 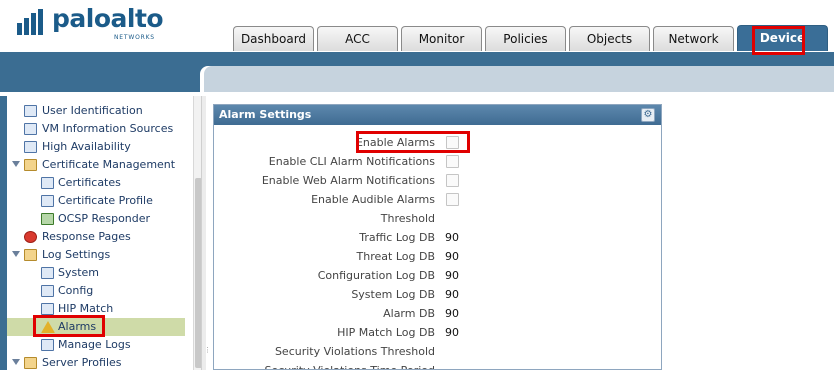 I want to click on configuration-log-db-row: Configuration Log DB 90, so click(x=437, y=275).